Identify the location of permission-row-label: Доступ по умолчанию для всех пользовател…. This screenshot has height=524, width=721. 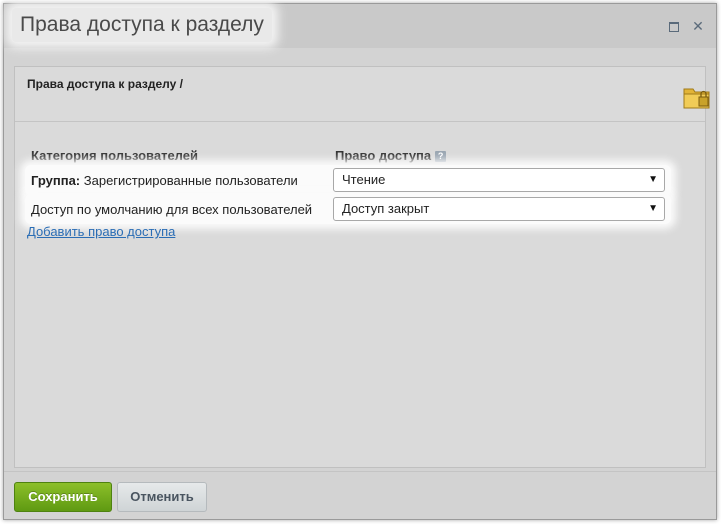
(171, 209).